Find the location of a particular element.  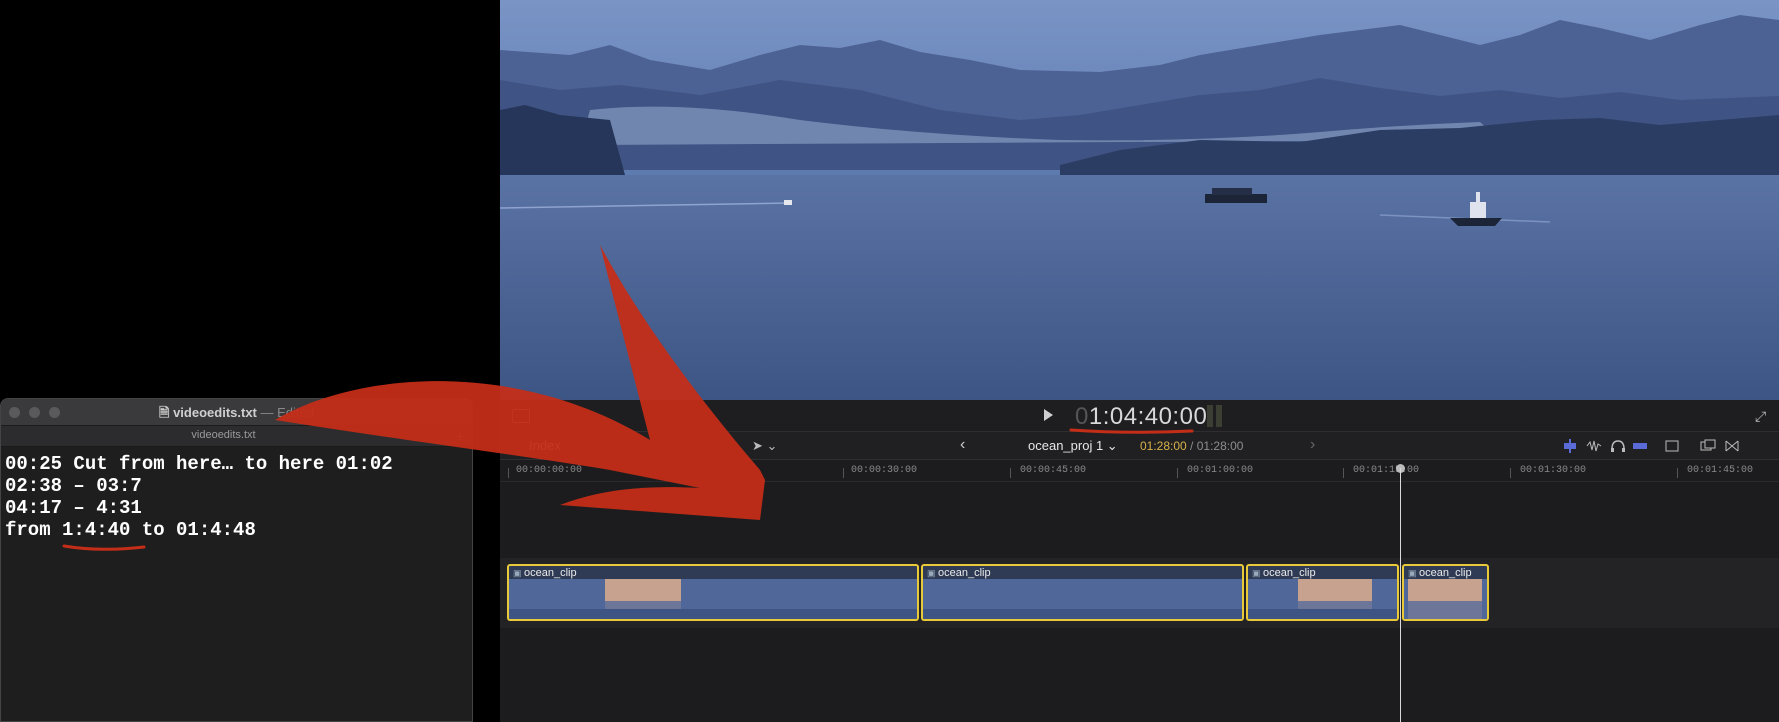

window-title-status: — Edited is located at coordinates (287, 412).